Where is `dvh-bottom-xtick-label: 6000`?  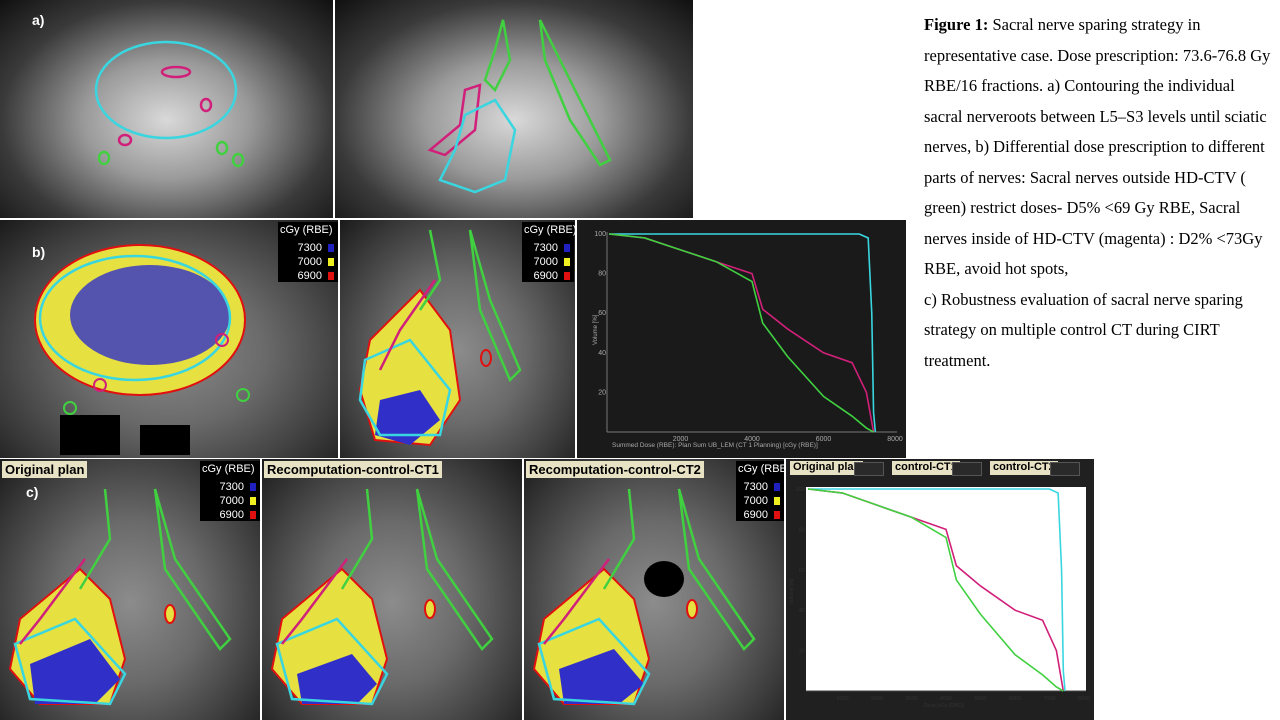
dvh-bottom-xtick-label: 6000 is located at coordinates (1015, 699).